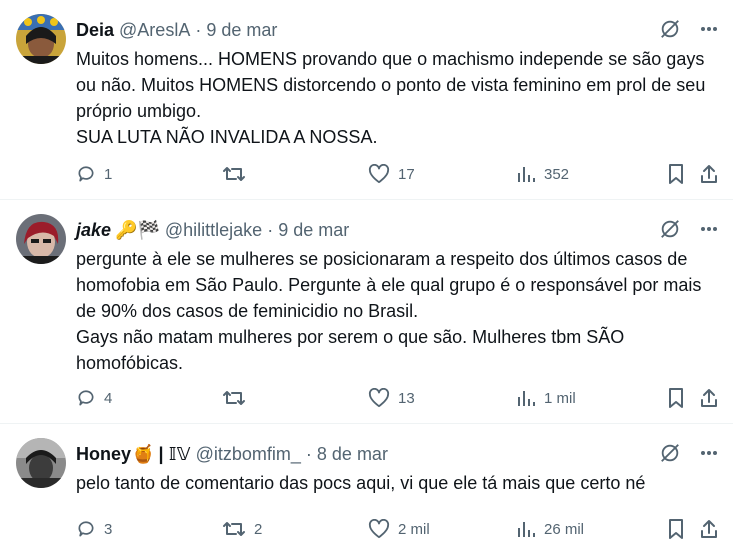 This screenshot has width=733, height=555. I want to click on retweet-count: 2, so click(258, 529).